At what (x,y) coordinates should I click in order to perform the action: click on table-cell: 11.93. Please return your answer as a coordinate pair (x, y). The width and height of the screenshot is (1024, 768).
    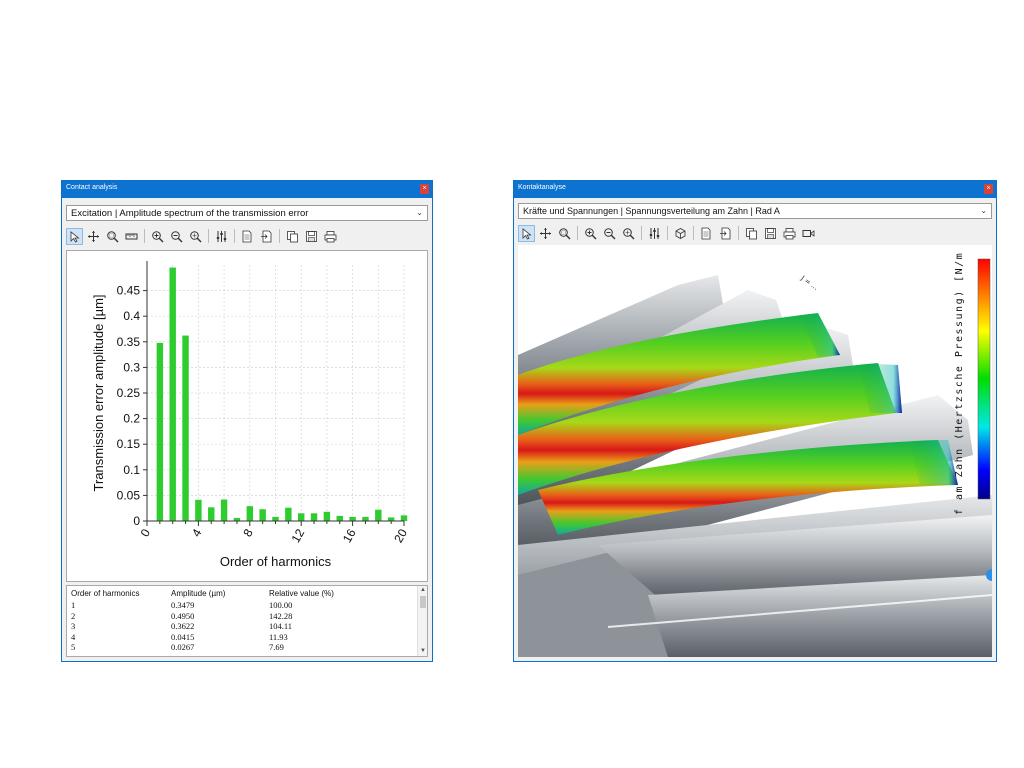
    Looking at the image, I should click on (278, 636).